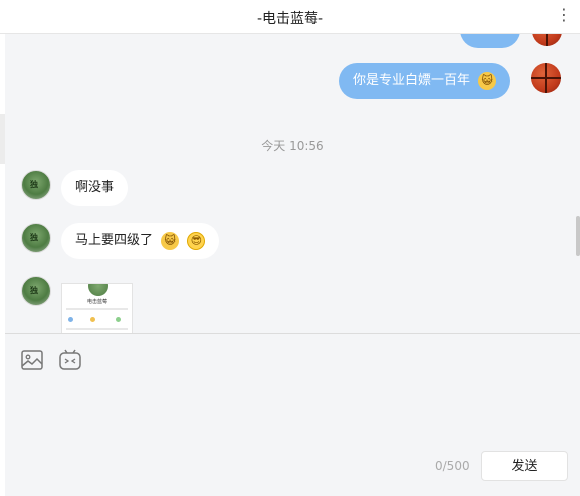 The height and width of the screenshot is (496, 580). Describe the element at coordinates (196, 240) in the screenshot. I see `smiling-face-emoji-icon: 😎` at that location.